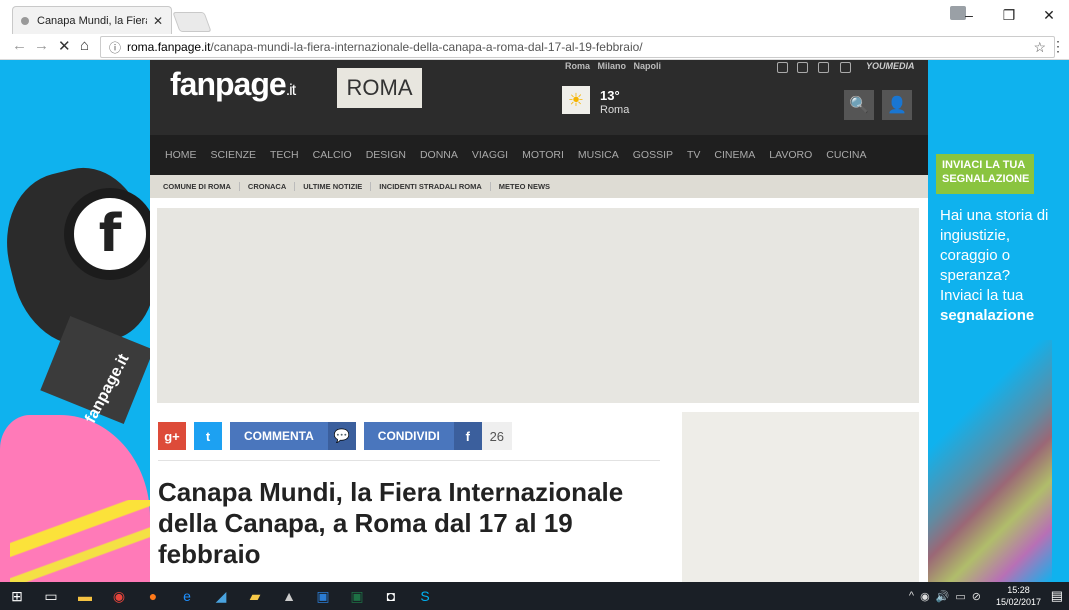 Image resolution: width=1069 pixels, height=610 pixels. What do you see at coordinates (576, 100) in the screenshot?
I see `sun-icon: ☀` at bounding box center [576, 100].